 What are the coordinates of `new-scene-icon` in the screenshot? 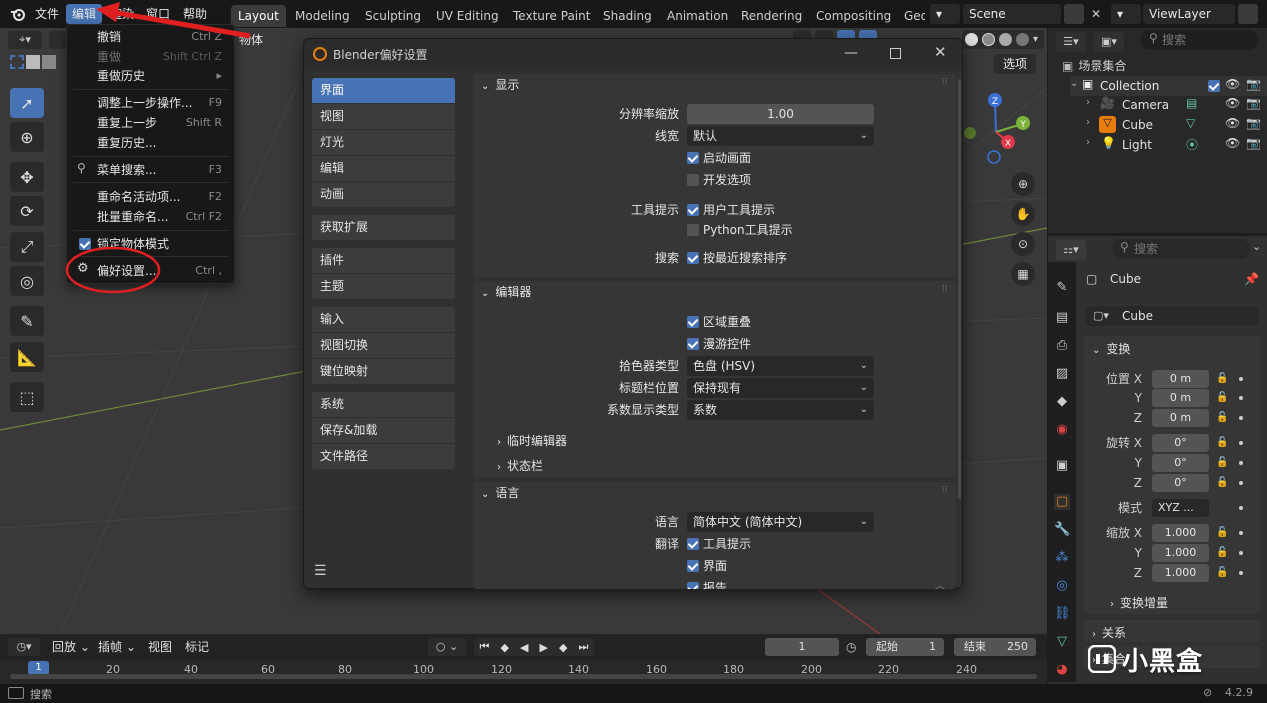 It's located at (1074, 14).